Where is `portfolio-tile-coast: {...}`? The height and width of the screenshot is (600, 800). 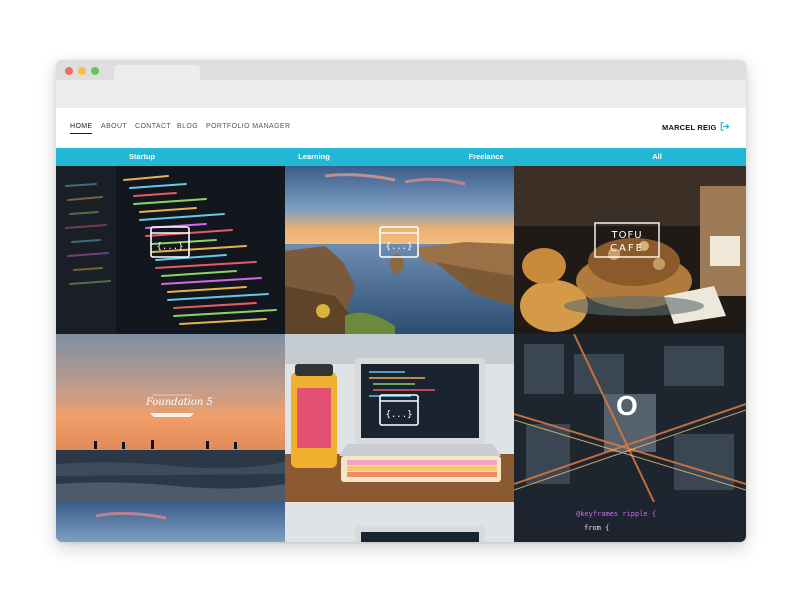 portfolio-tile-coast: {...} is located at coordinates (399, 250).